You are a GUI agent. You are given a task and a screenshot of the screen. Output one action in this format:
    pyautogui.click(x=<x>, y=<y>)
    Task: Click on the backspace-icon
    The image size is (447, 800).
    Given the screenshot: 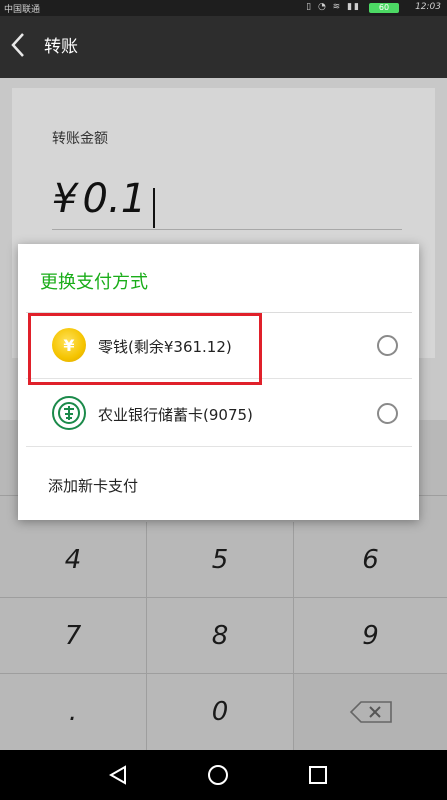 What is the action you would take?
    pyautogui.click(x=371, y=712)
    